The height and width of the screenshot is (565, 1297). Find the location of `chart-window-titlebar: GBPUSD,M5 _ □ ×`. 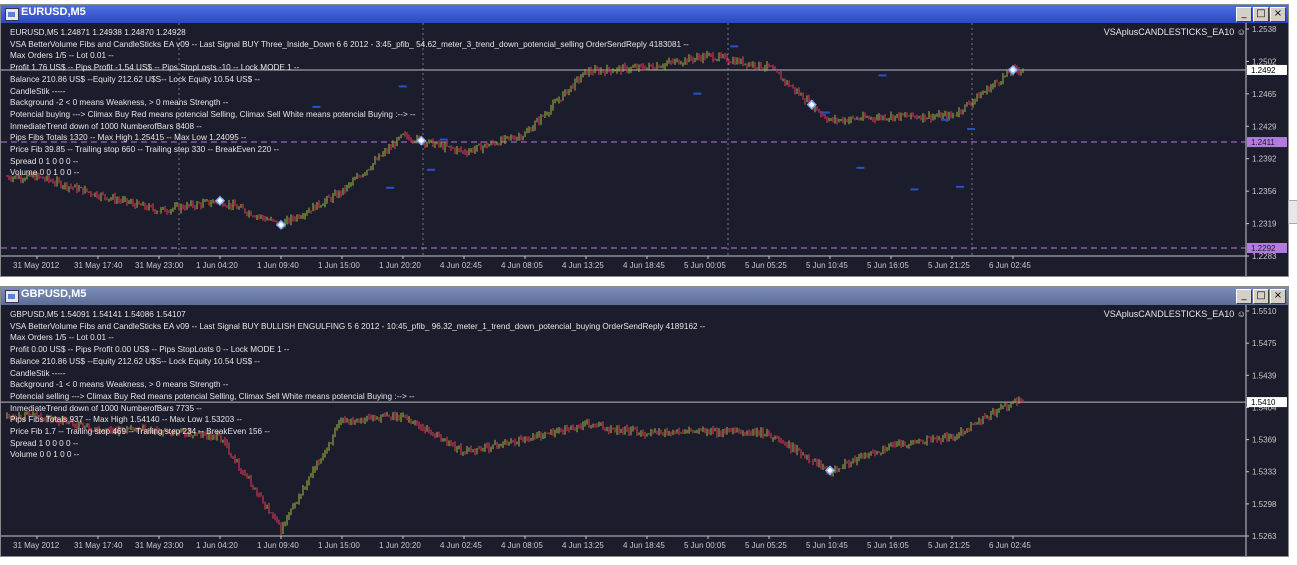

chart-window-titlebar: GBPUSD,M5 _ □ × is located at coordinates (644, 296).